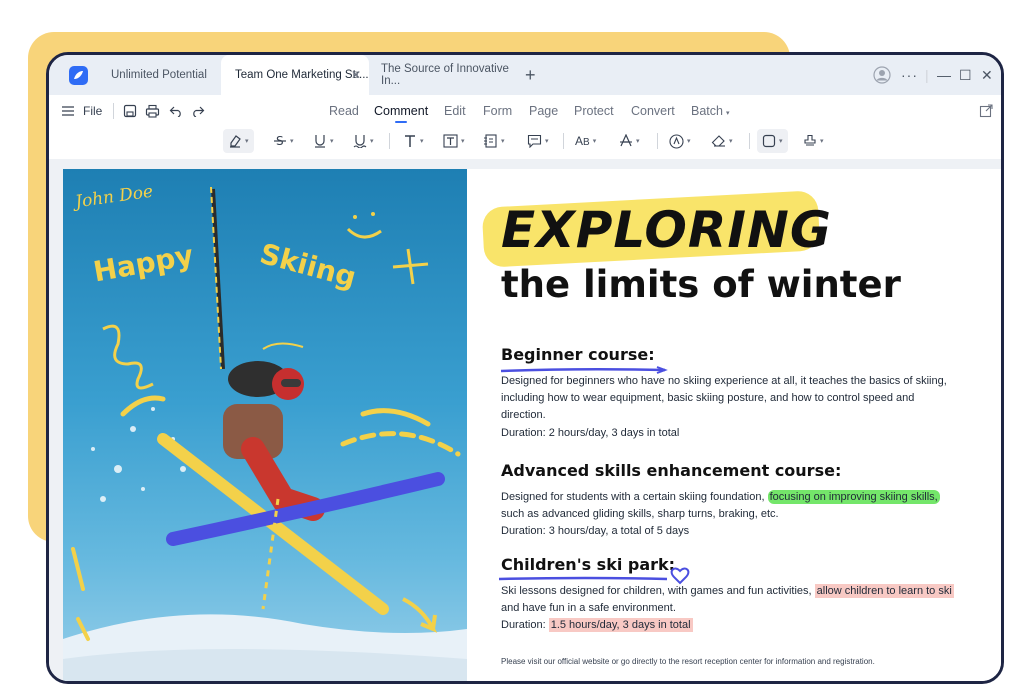 The width and height of the screenshot is (1024, 698). Describe the element at coordinates (965, 75) in the screenshot. I see `maximize-button: ☐` at that location.